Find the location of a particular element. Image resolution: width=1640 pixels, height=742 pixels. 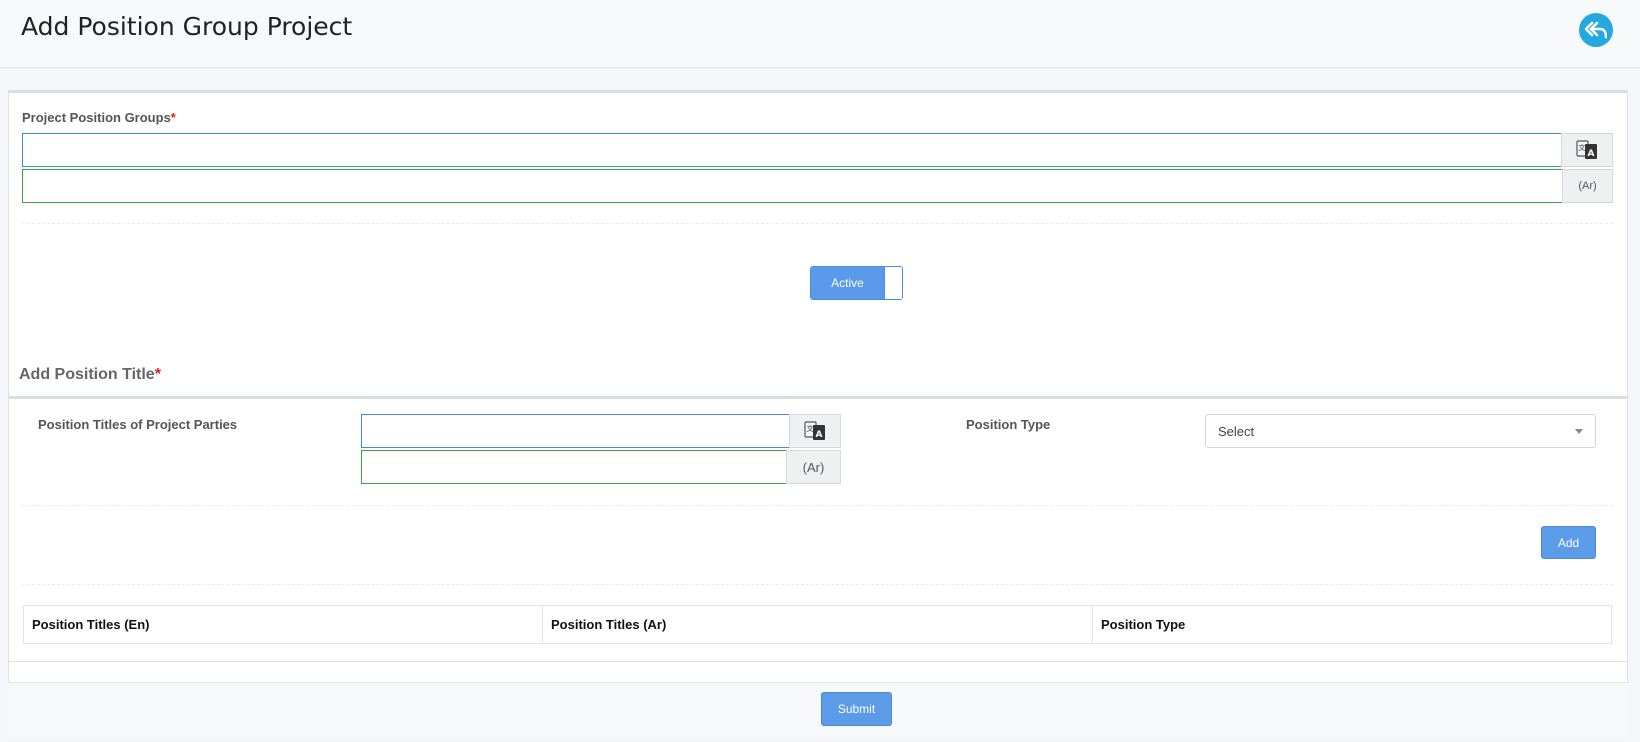

reply-all-icon is located at coordinates (1596, 30).